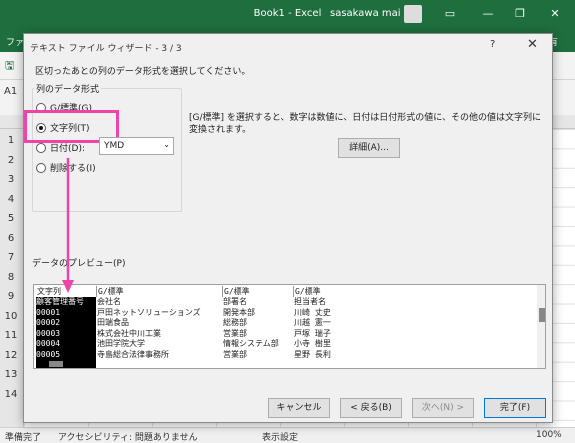 Image resolution: width=575 pixels, height=443 pixels. Describe the element at coordinates (79, 264) in the screenshot. I see `preview-label: データのプレビュー(P)` at that location.